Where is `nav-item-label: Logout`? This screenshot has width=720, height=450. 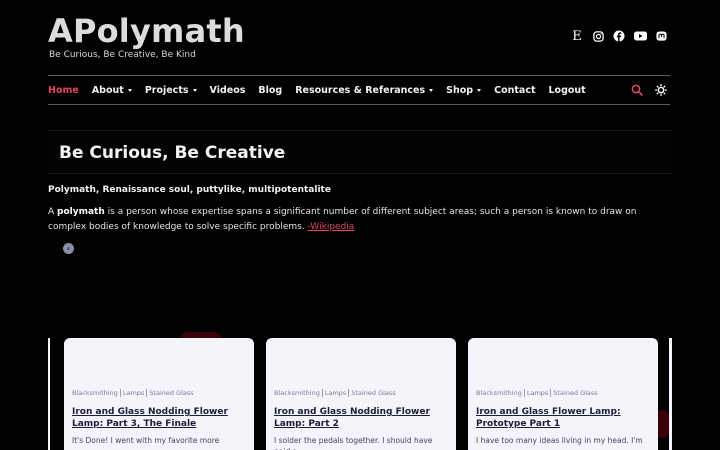 nav-item-label: Logout is located at coordinates (567, 90).